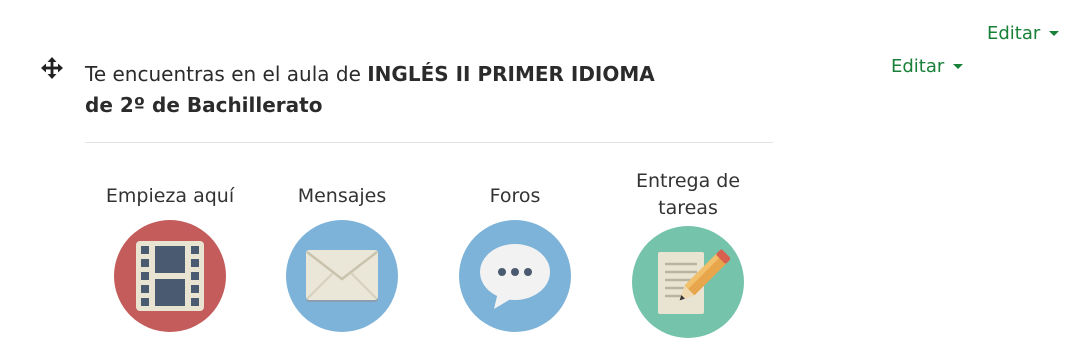 The height and width of the screenshot is (348, 1068). What do you see at coordinates (170, 196) in the screenshot?
I see `tile-label: Empieza aquí` at bounding box center [170, 196].